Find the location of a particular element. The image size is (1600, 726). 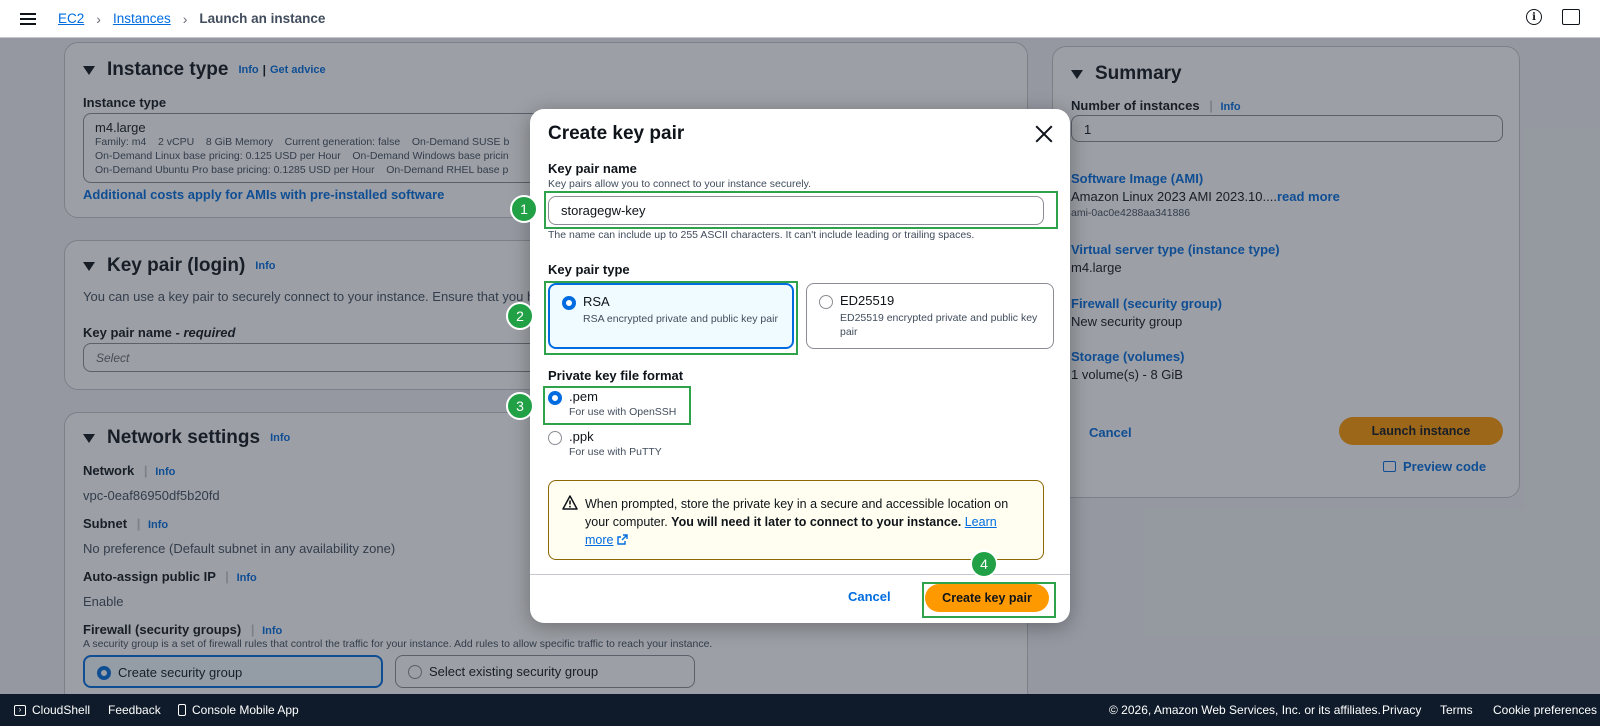

ppk-title: .ppk is located at coordinates (581, 436).